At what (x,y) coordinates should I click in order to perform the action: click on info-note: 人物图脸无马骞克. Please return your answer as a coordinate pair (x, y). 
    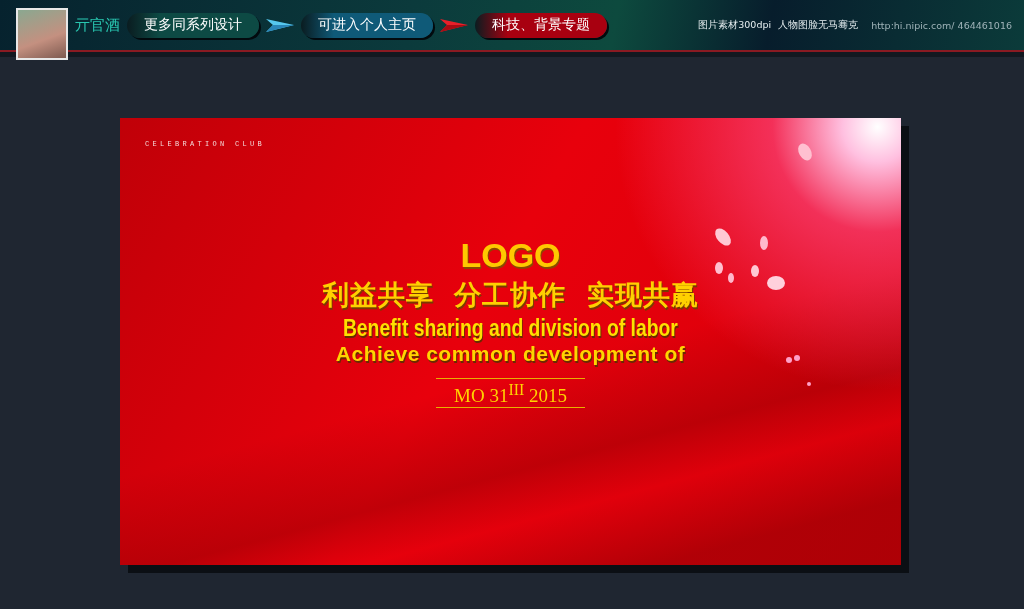
    Looking at the image, I should click on (818, 25).